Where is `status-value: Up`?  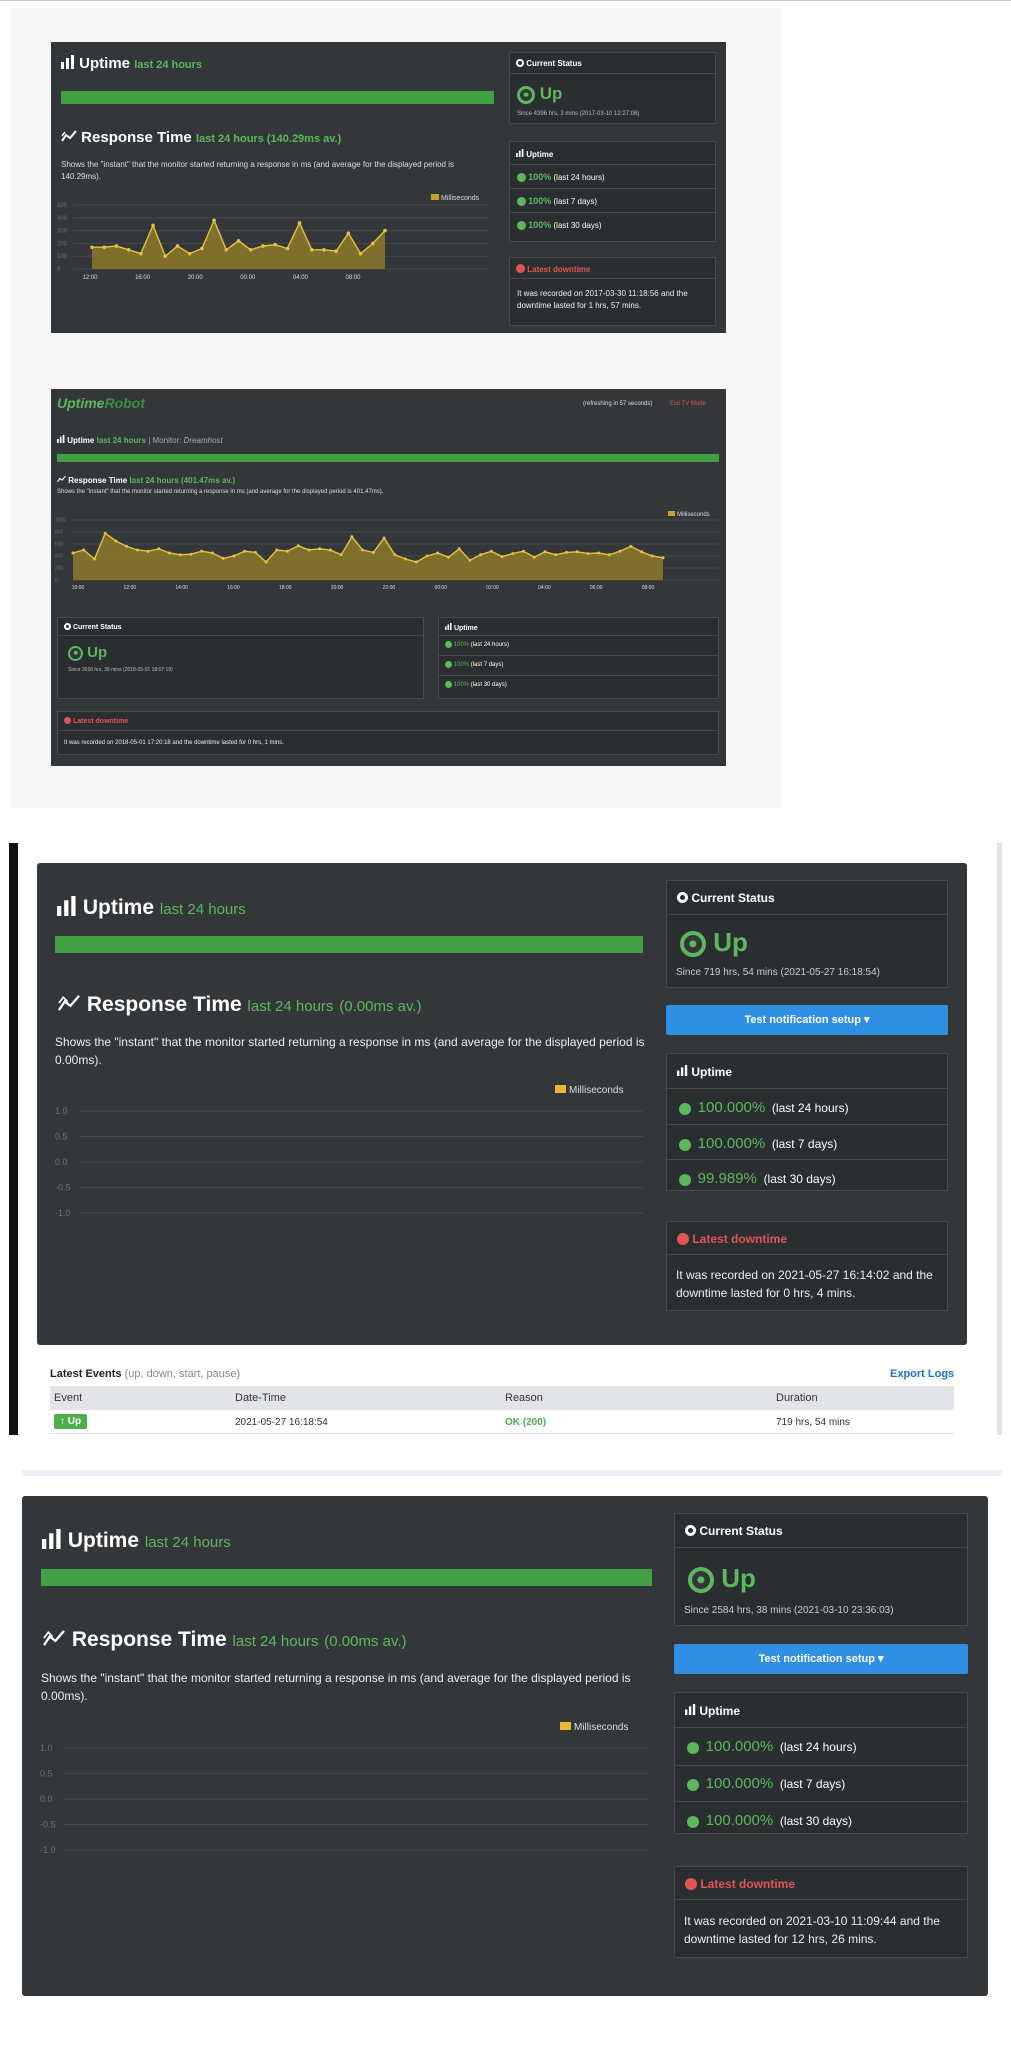 status-value: Up is located at coordinates (722, 1578).